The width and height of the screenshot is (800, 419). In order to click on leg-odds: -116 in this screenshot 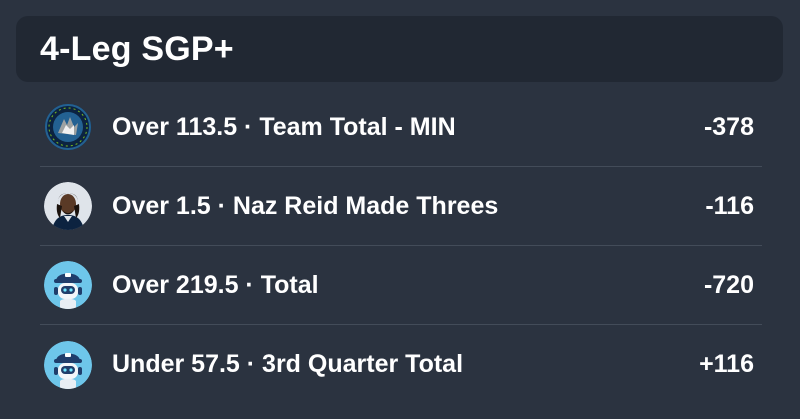, I will do `click(729, 205)`.